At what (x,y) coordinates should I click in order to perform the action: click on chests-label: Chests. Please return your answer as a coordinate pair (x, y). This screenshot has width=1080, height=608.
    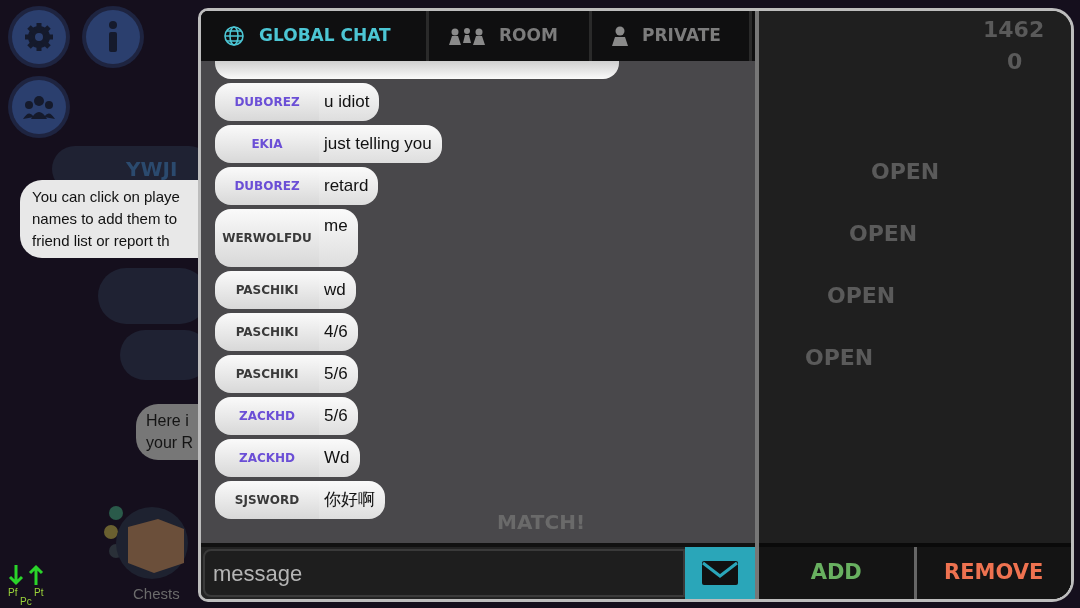
    Looking at the image, I should click on (156, 594).